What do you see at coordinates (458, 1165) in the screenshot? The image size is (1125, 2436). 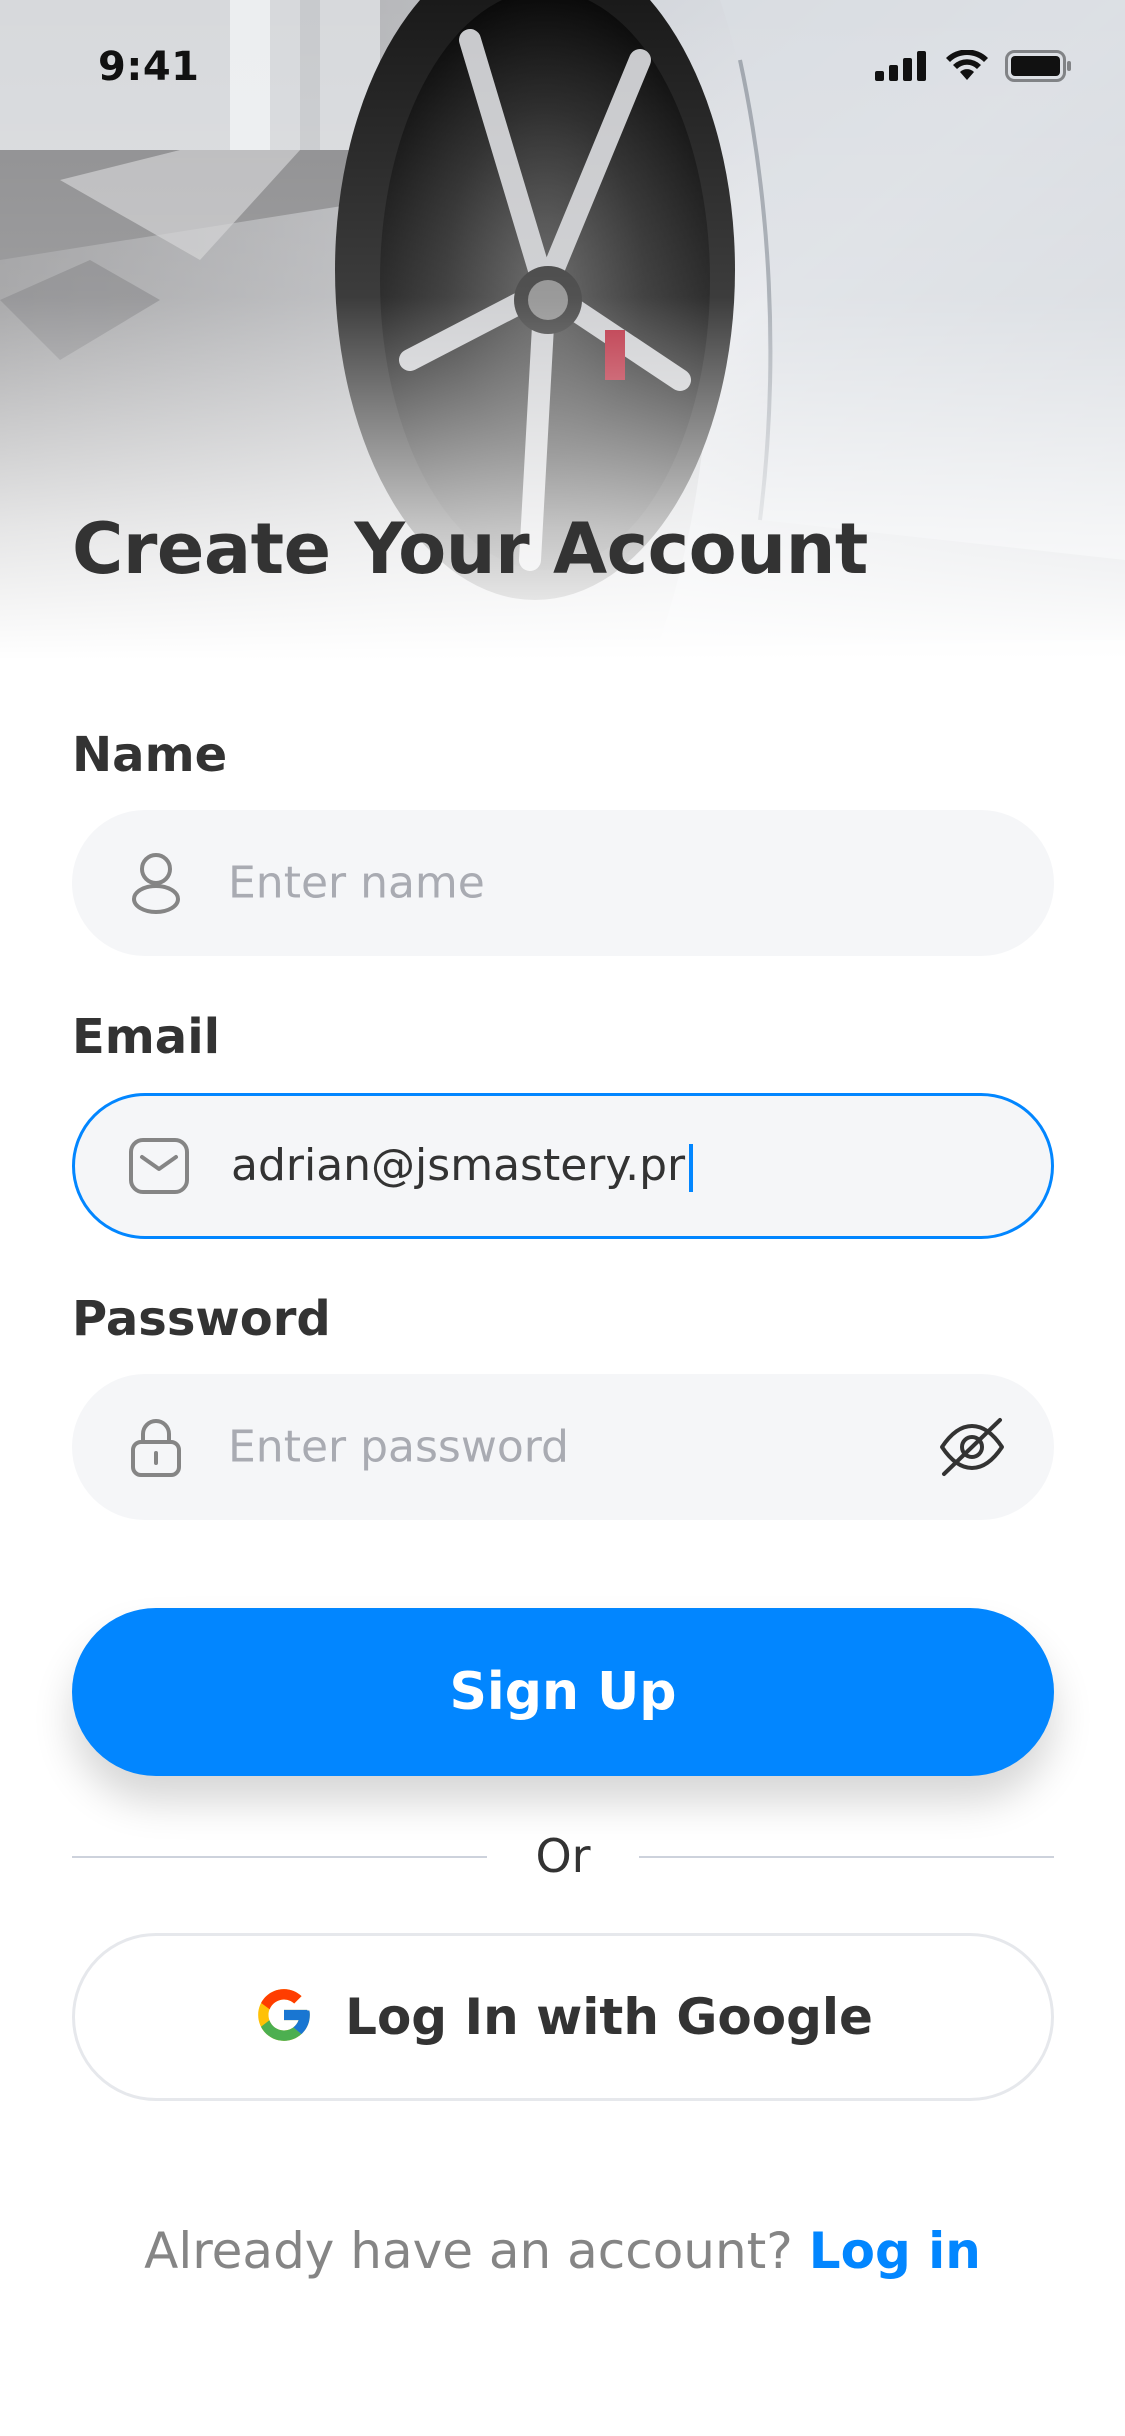 I see `email-value-text: adrian@jsmastery.pr` at bounding box center [458, 1165].